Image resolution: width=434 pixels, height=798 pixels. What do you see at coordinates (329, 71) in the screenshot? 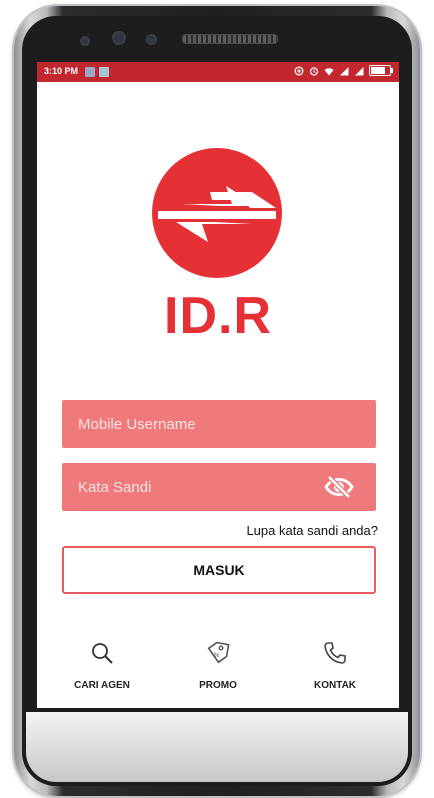
I see `wifi-icon` at bounding box center [329, 71].